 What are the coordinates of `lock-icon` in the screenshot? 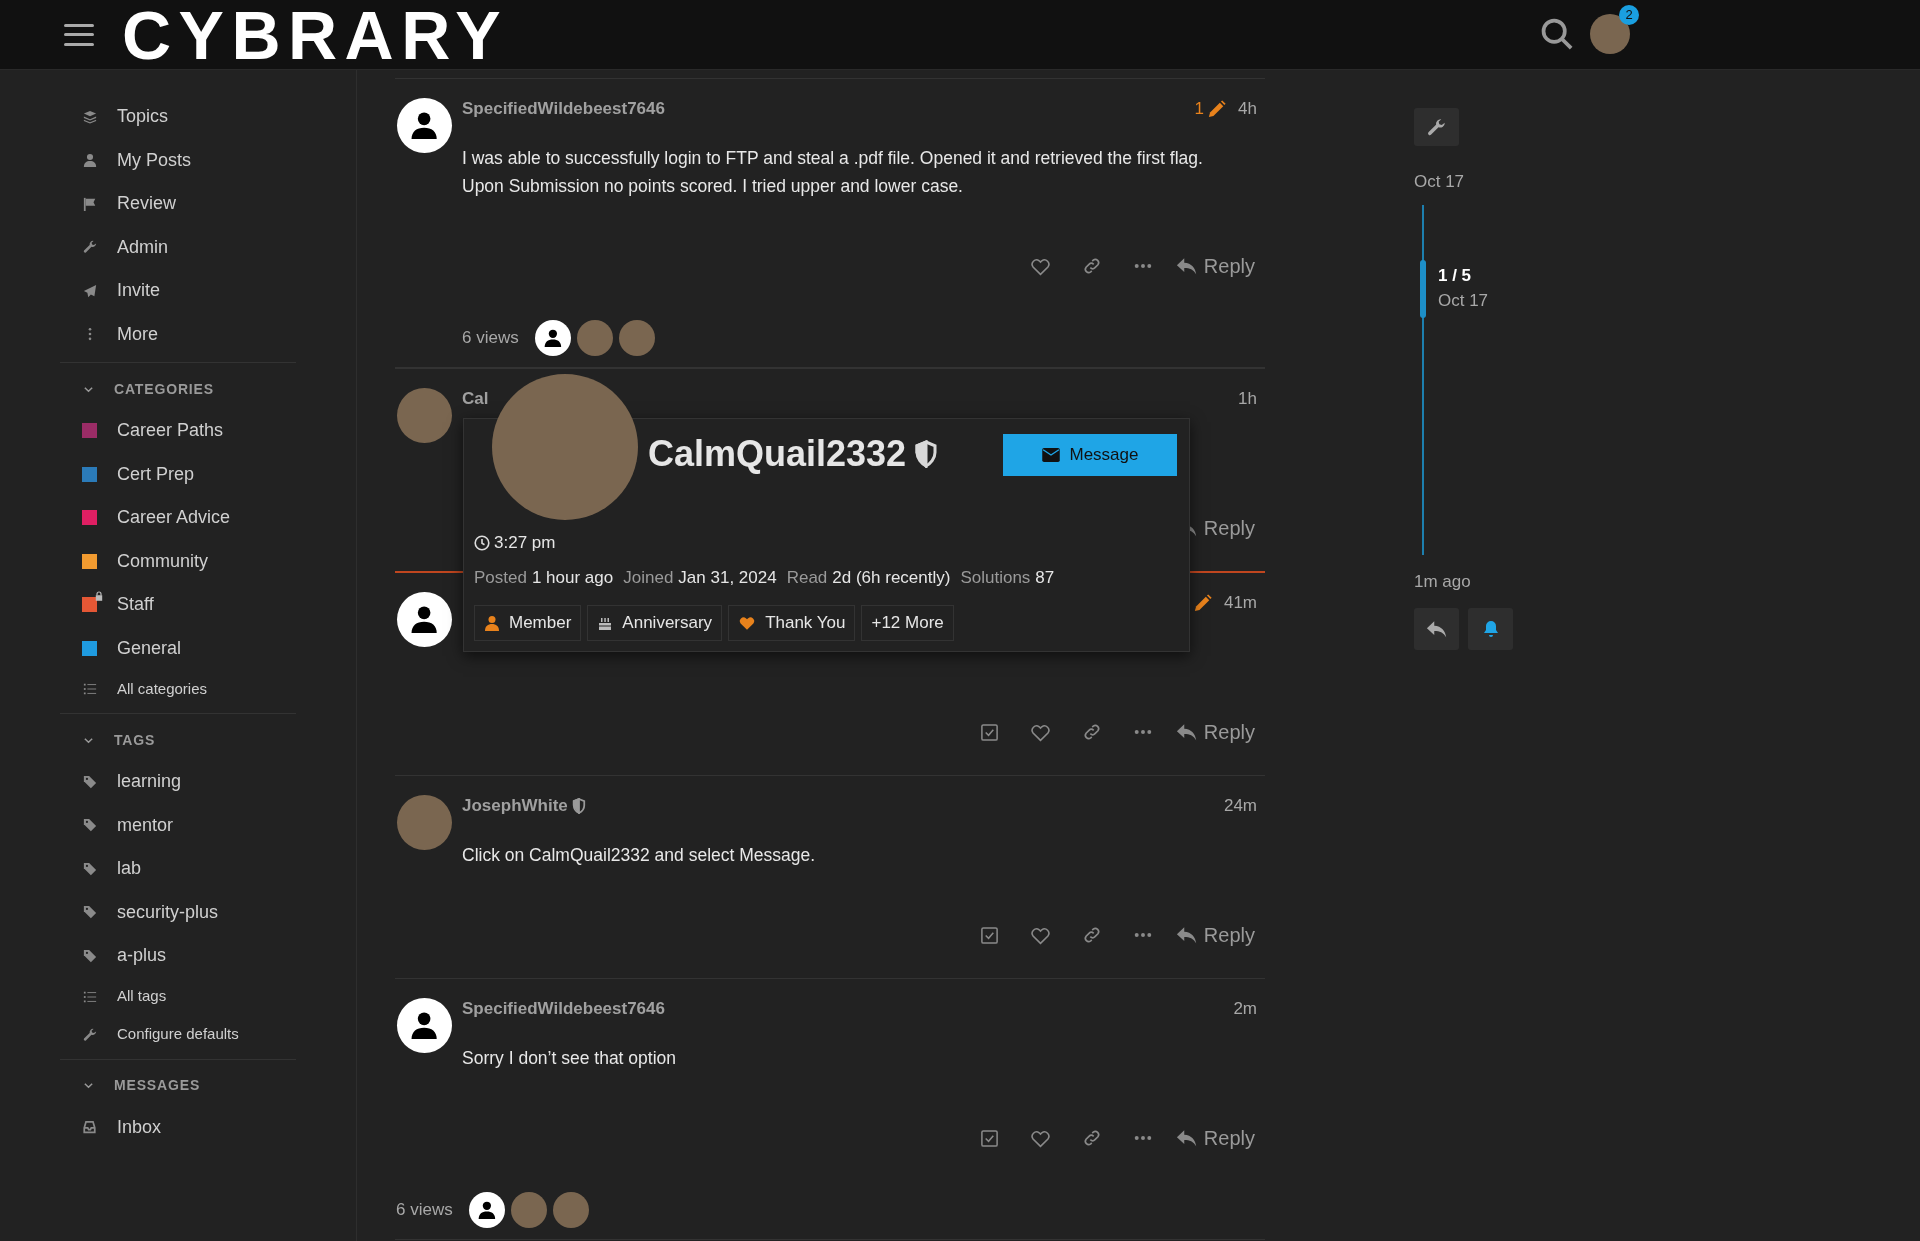 It's located at (99, 596).